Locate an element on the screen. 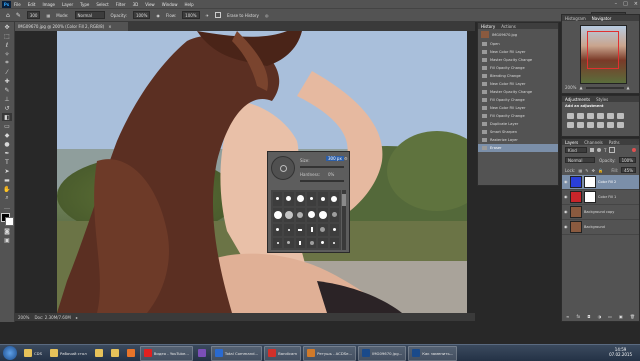 The width and height of the screenshot is (640, 361). menu-window: Window is located at coordinates (170, 4).